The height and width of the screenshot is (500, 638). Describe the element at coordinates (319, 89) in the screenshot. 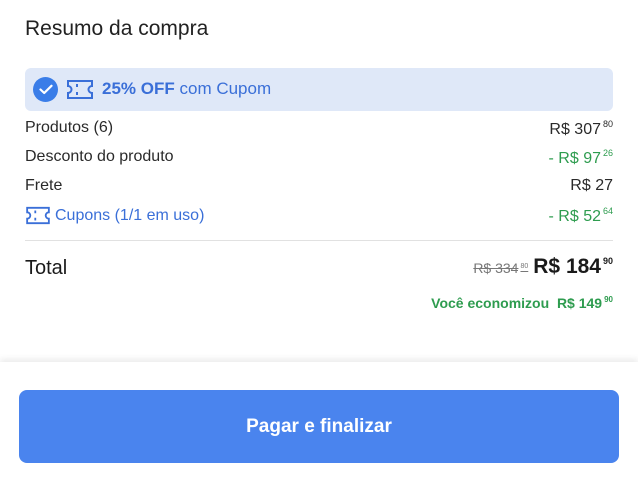

I see `coupon-banner: 25% OFF com Cupom` at that location.